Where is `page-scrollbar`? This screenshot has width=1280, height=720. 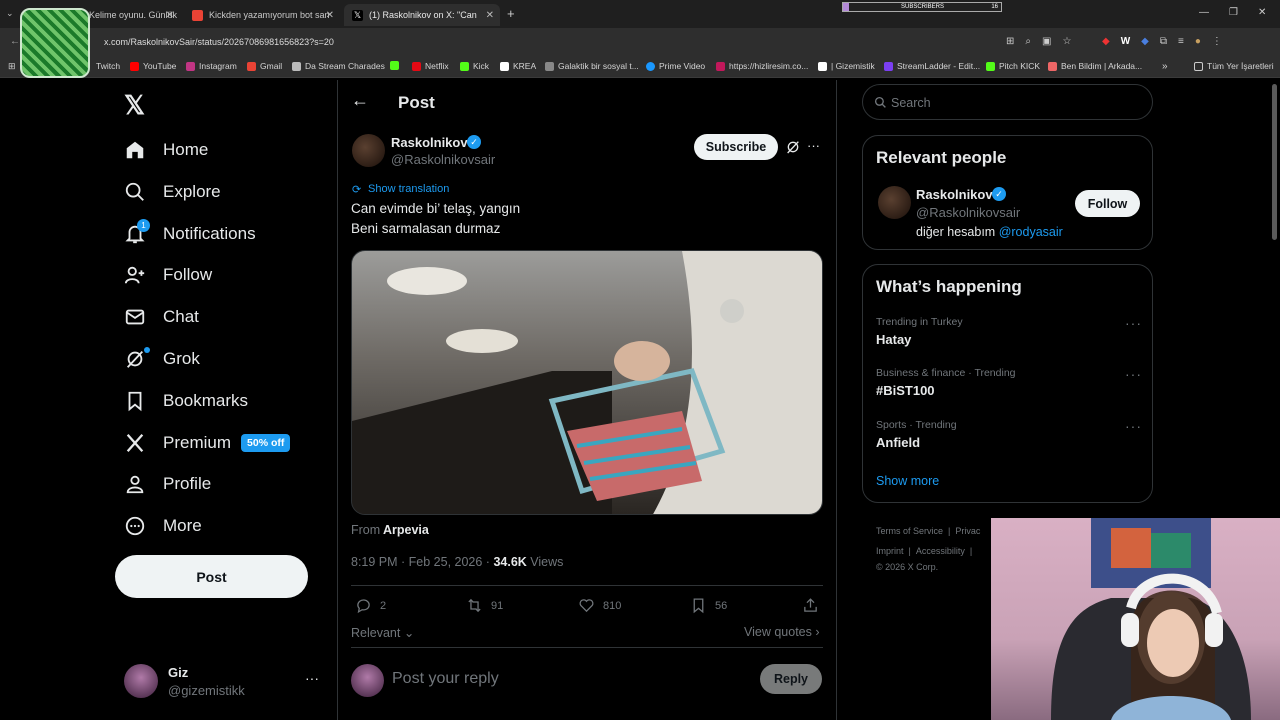
page-scrollbar is located at coordinates (1274, 162).